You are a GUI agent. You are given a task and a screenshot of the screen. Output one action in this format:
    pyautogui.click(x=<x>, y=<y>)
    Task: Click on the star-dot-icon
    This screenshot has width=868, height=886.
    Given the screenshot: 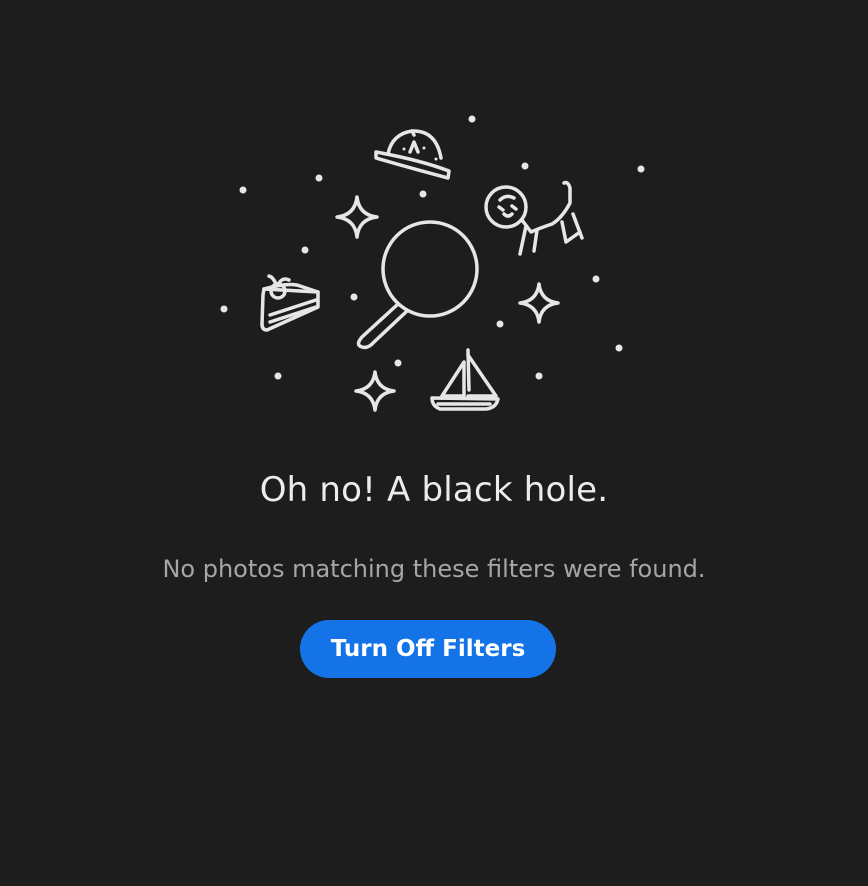 What is the action you would take?
    pyautogui.click(x=432, y=247)
    